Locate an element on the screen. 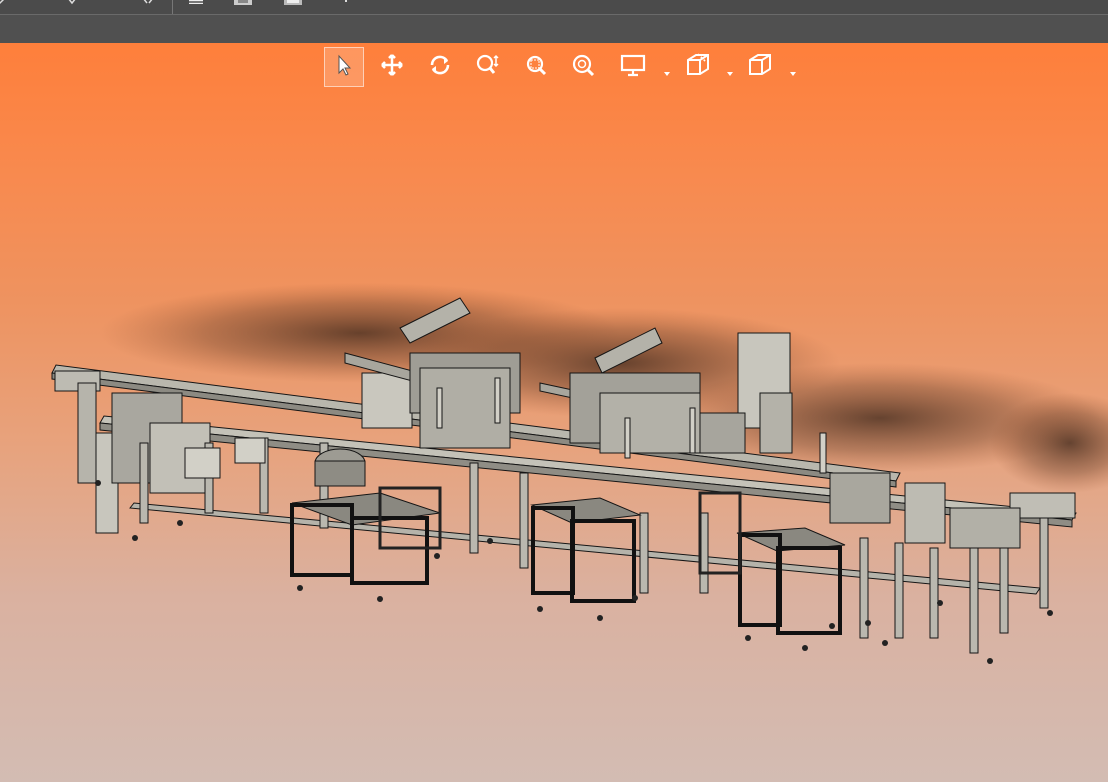 The image size is (1108, 782). cube-icon is located at coordinates (760, 67).